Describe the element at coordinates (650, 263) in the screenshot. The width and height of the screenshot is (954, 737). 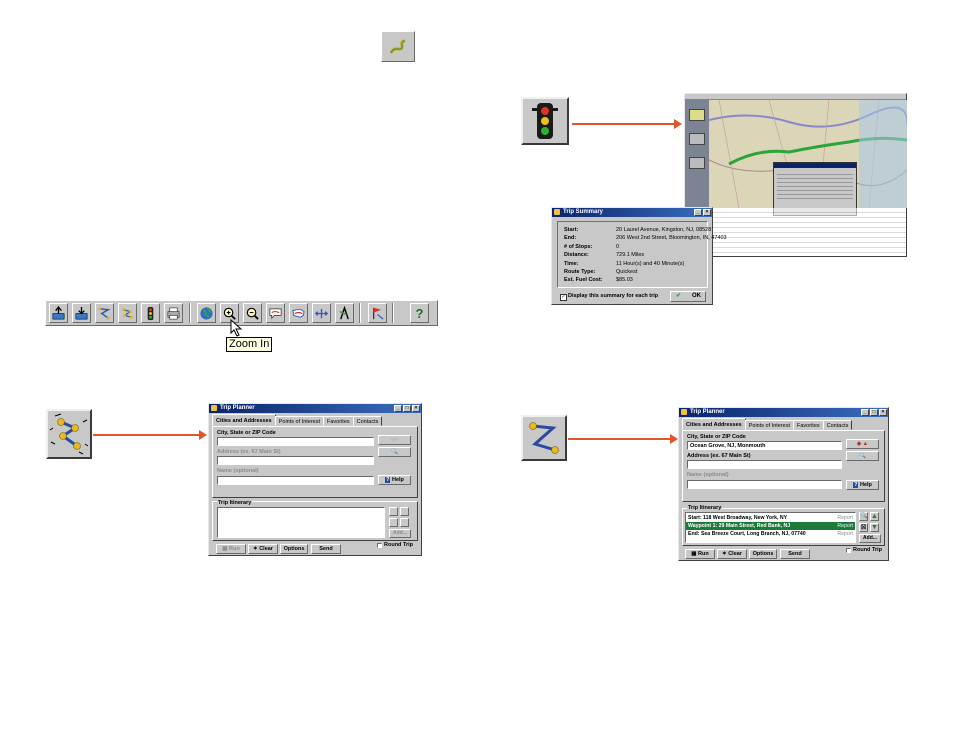
I see `summary-row-value: 11 Hour(s) and 40 Minute(s)` at that location.